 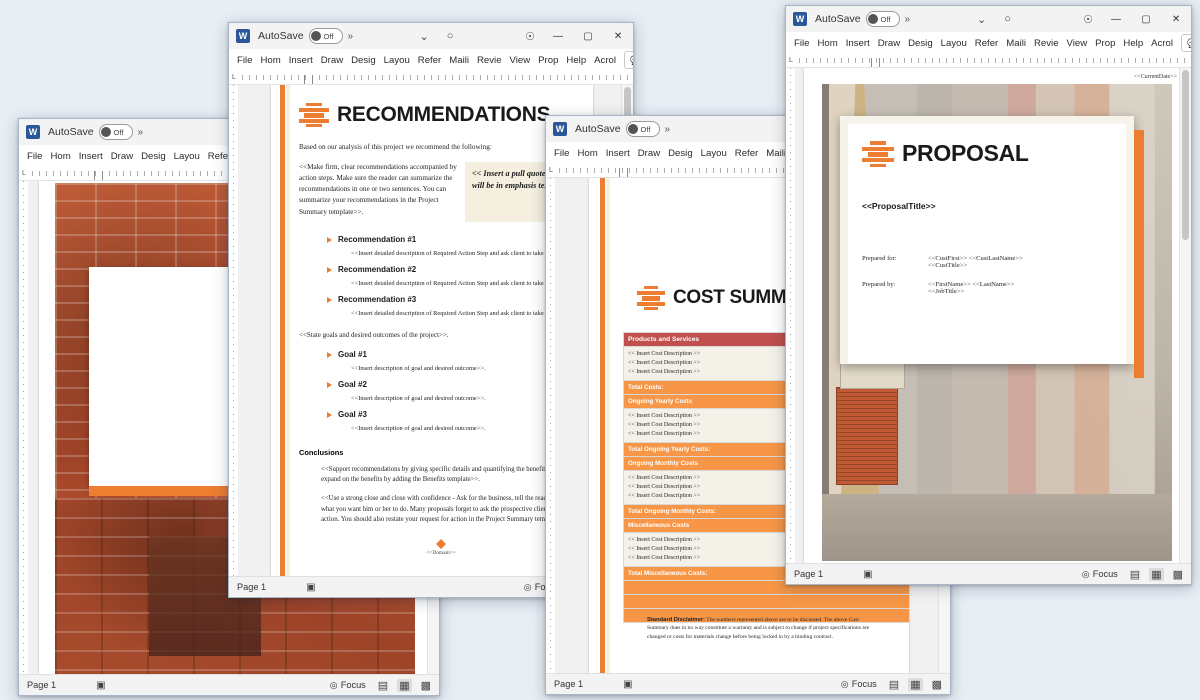 I want to click on vertical-scrollbar, so click(x=1185, y=315).